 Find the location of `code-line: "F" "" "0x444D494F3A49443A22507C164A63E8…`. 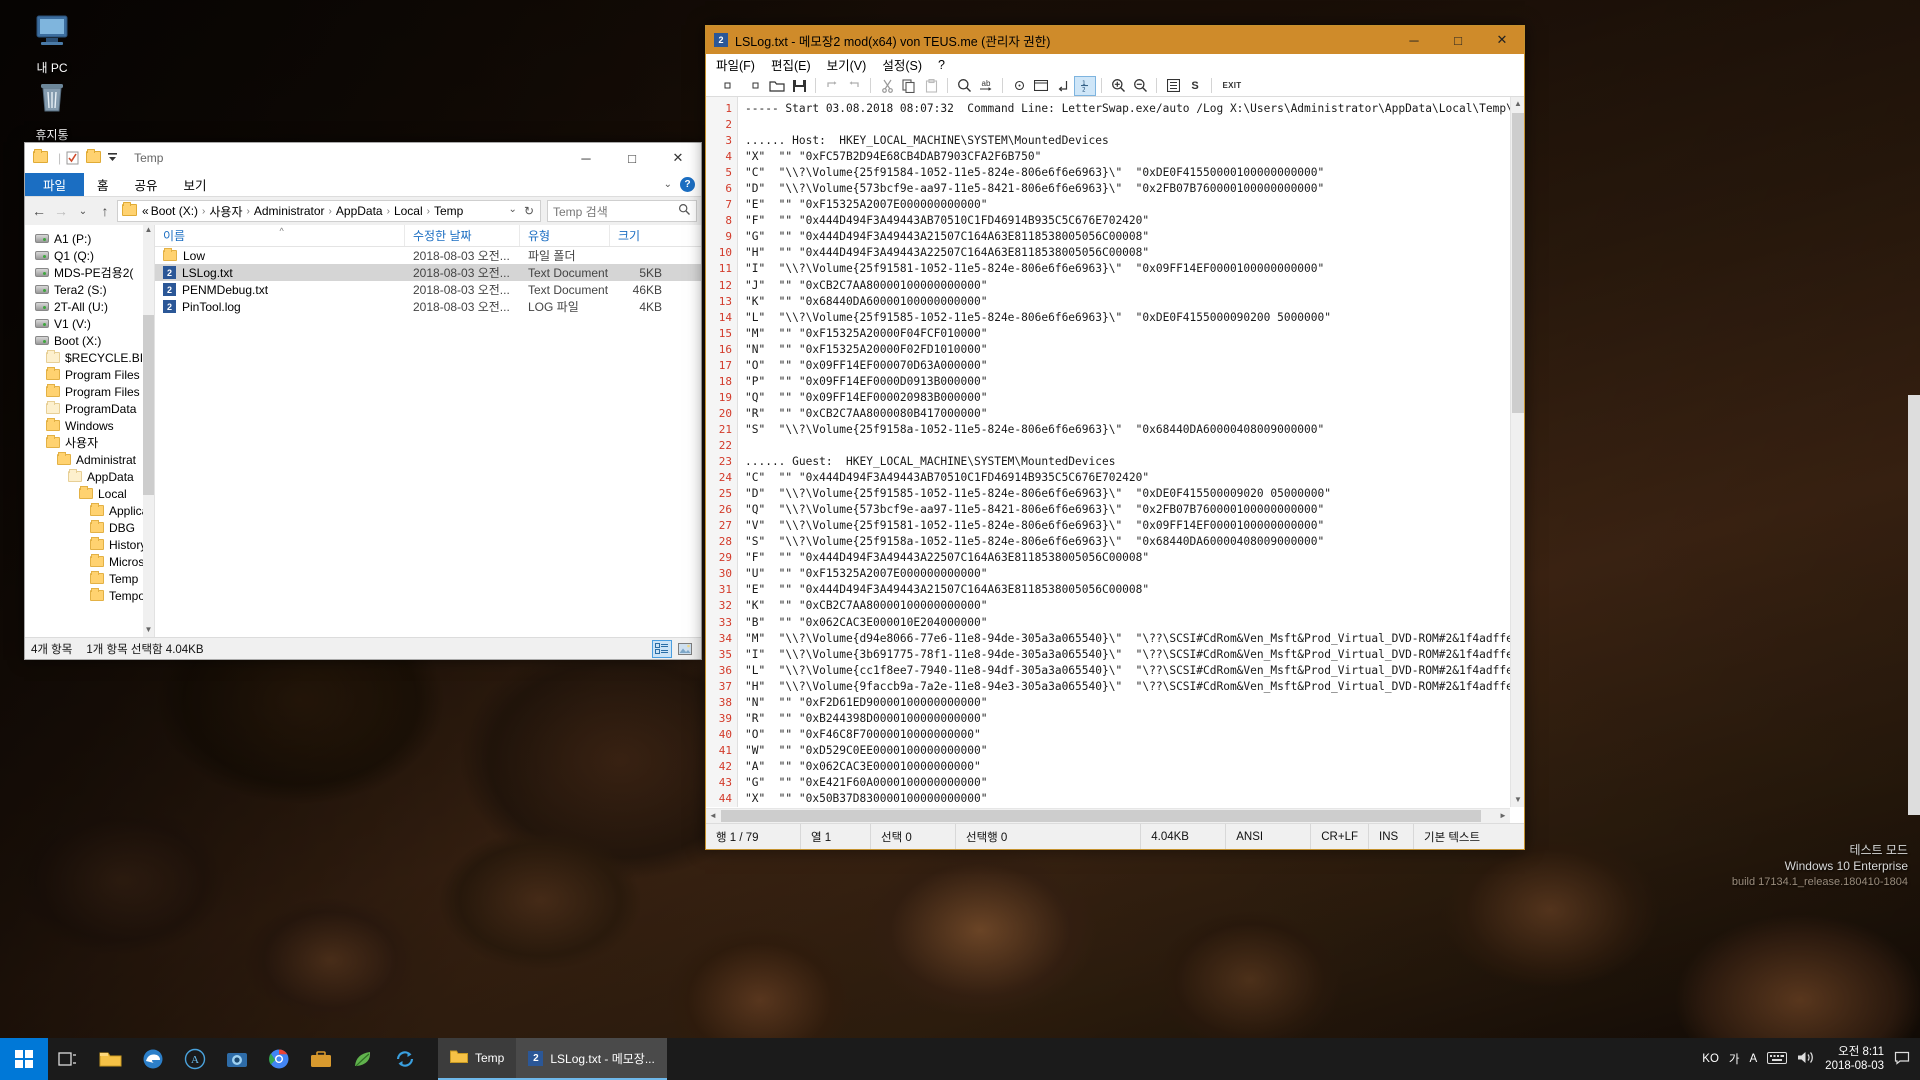

code-line: "F" "" "0x444D494F3A49443A22507C164A63E8… is located at coordinates (1134, 558).